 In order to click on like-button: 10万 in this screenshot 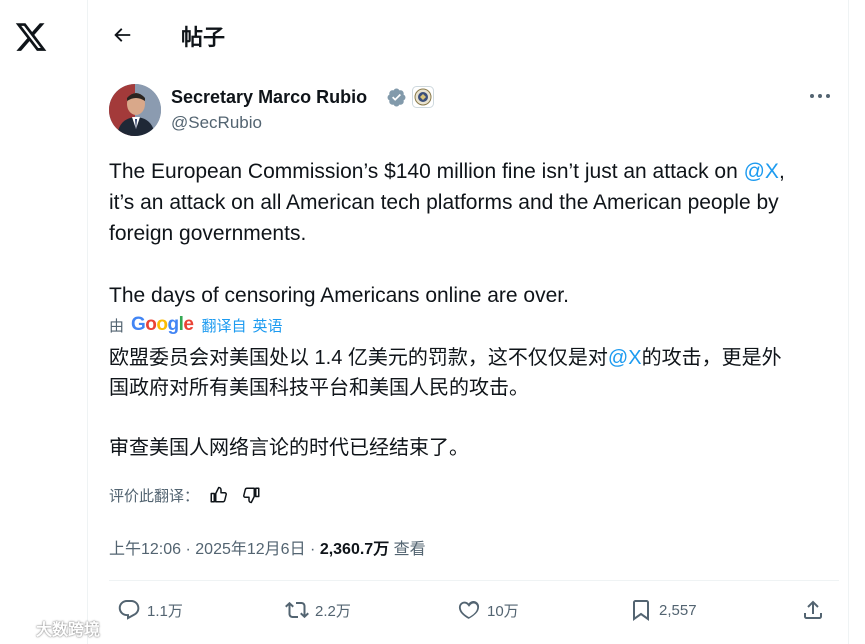, I will do `click(488, 610)`.